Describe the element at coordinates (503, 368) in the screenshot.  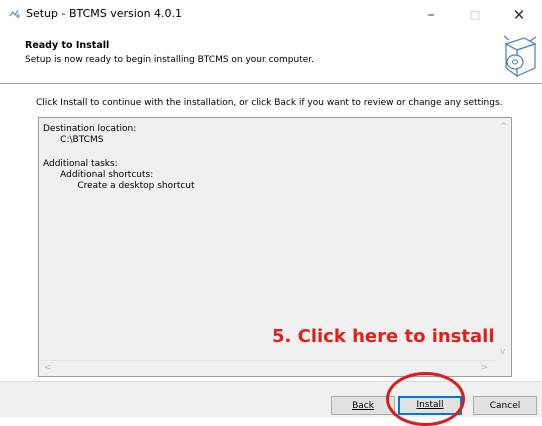
I see `scroll-corner` at that location.